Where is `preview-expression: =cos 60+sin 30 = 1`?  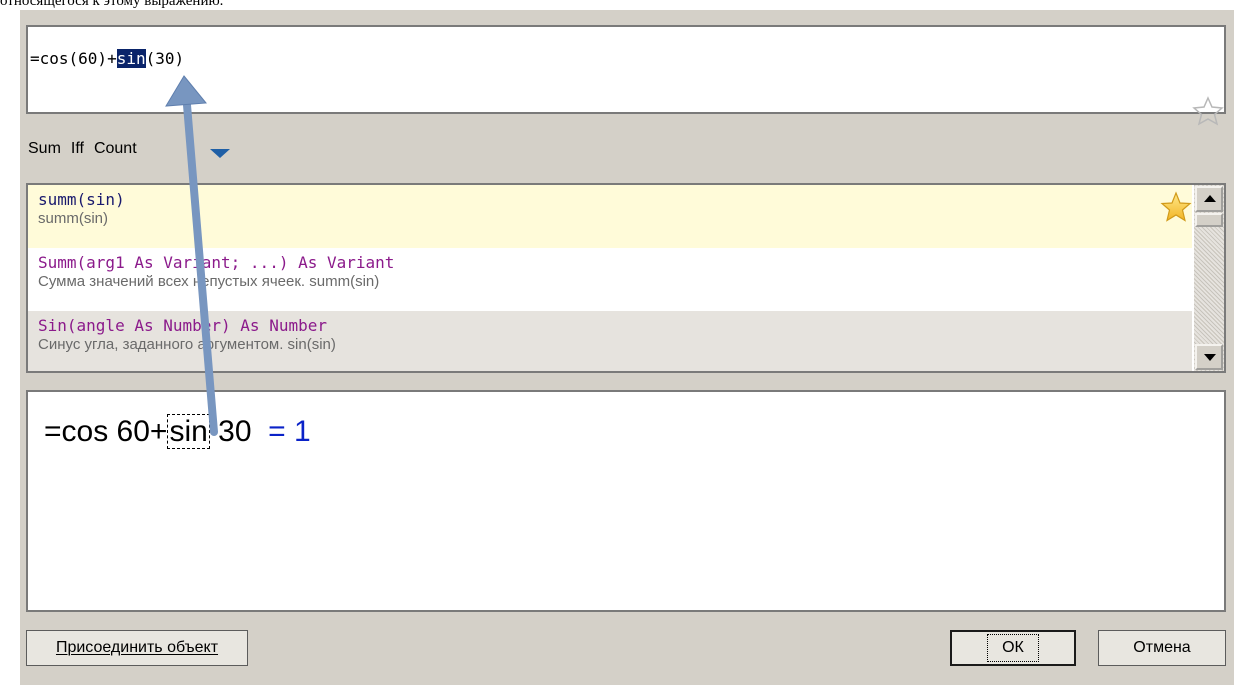 preview-expression: =cos 60+sin 30 = 1 is located at coordinates (177, 432).